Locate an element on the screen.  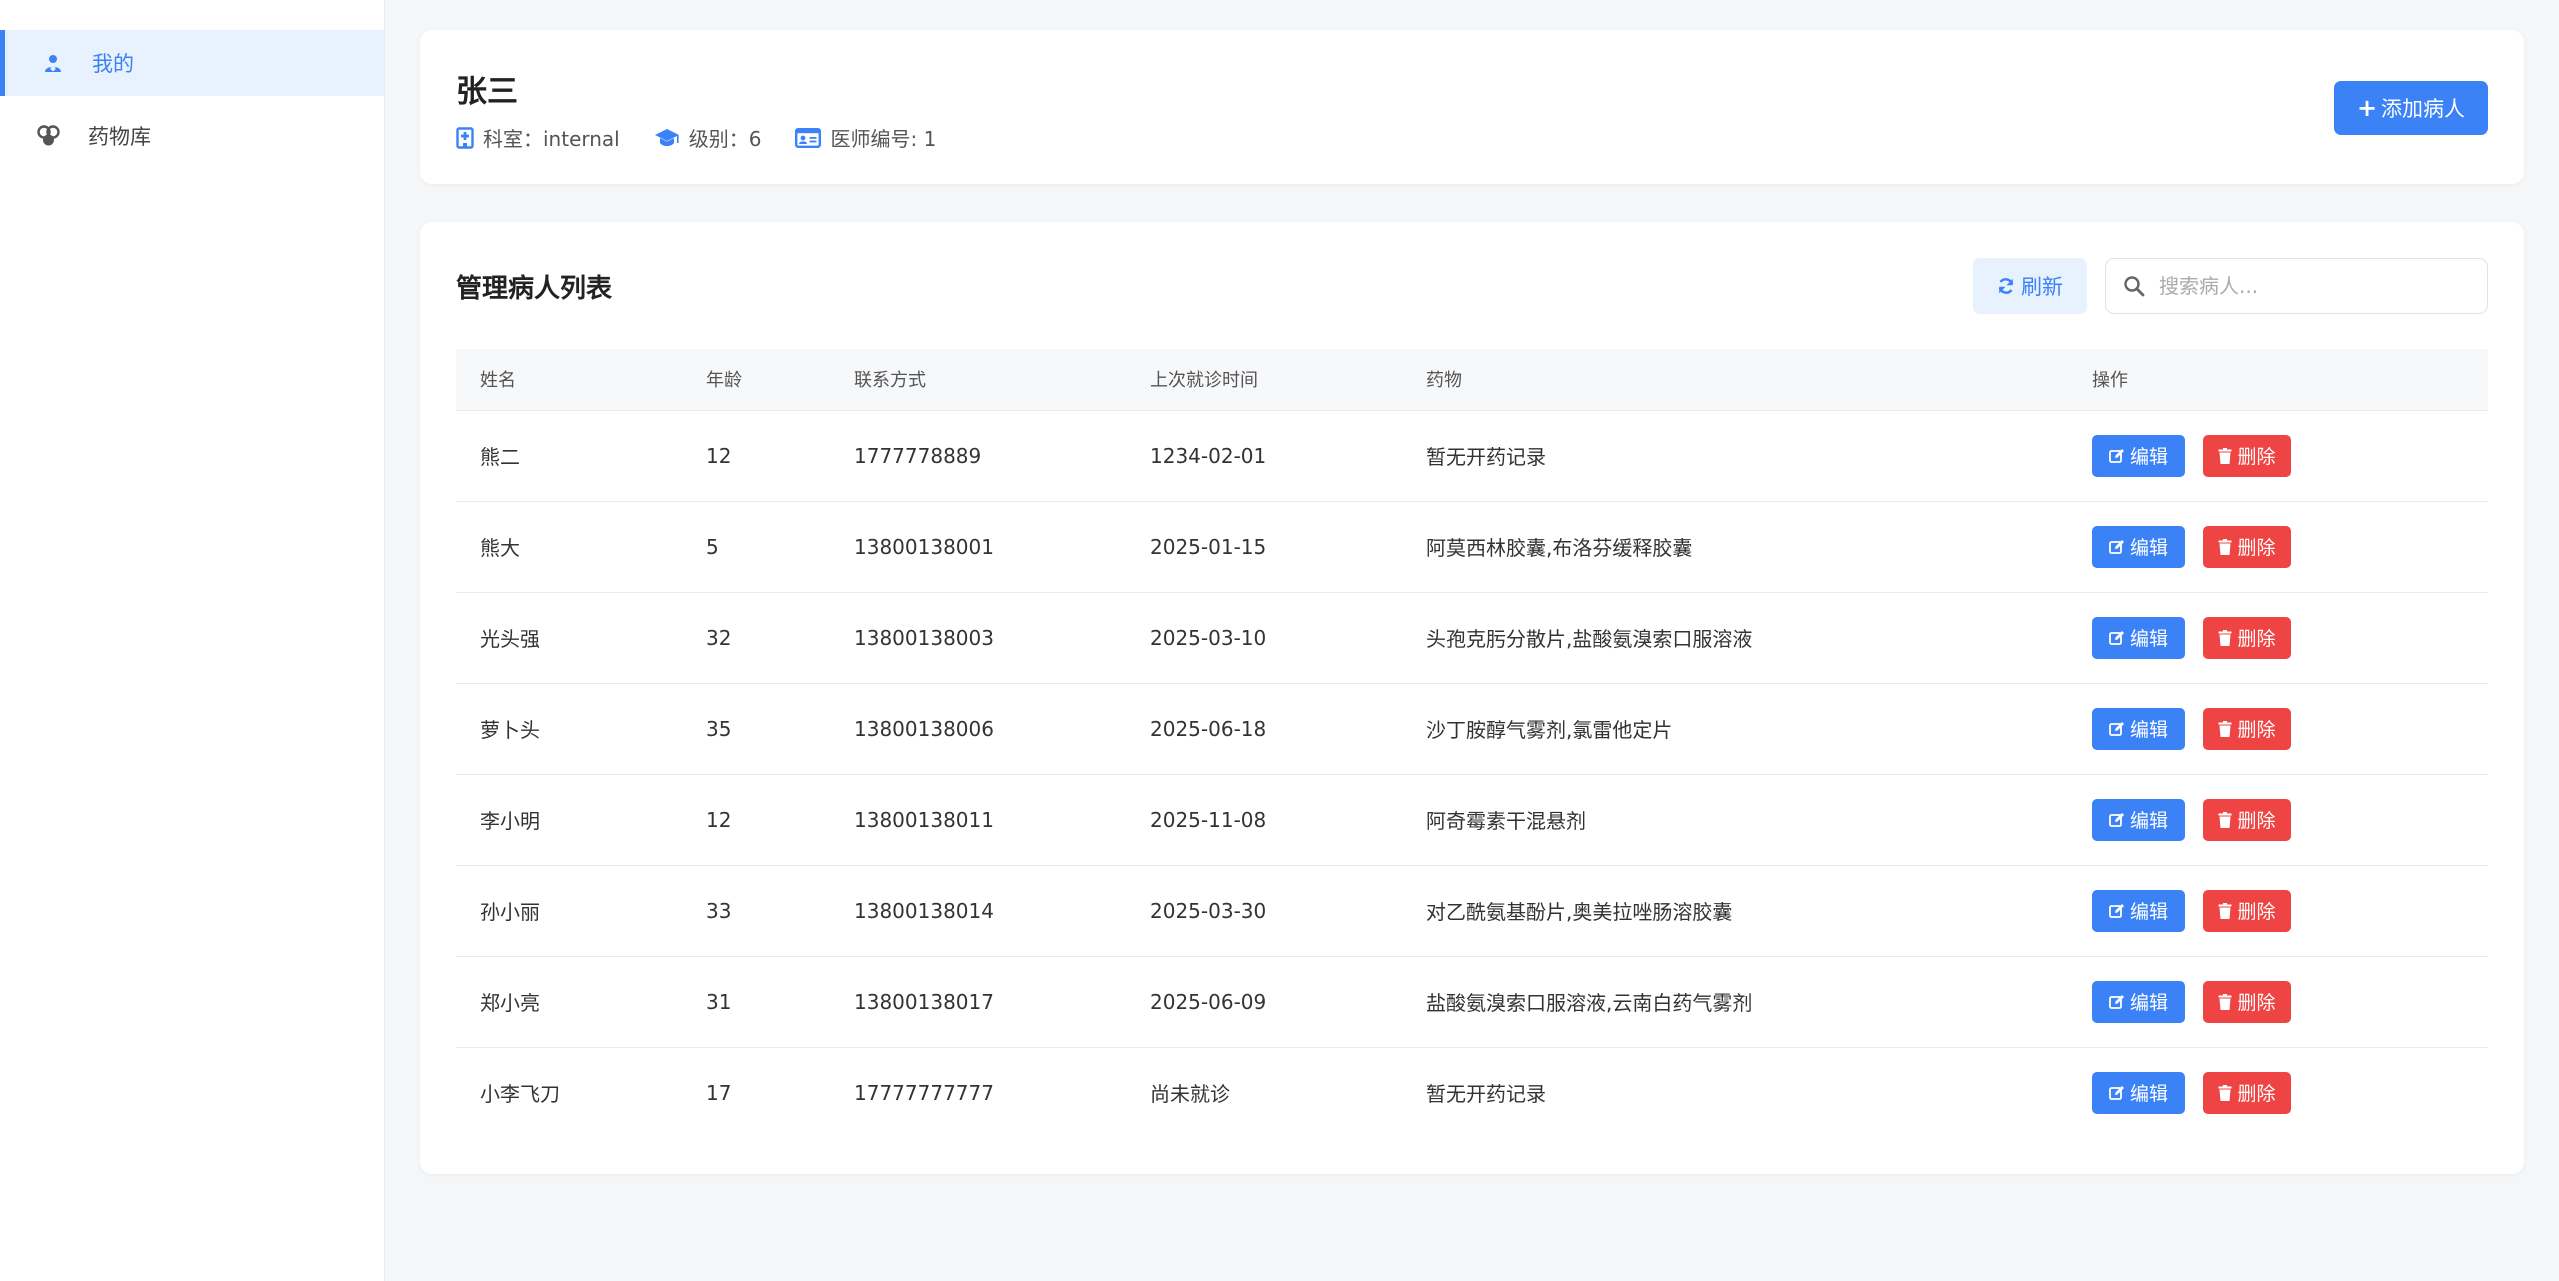
patient-age: 5 is located at coordinates (756, 547).